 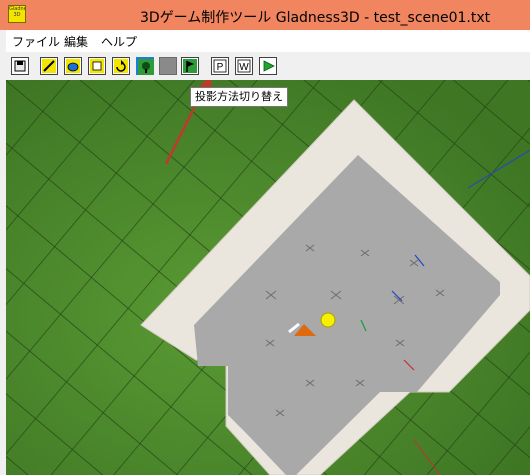 I want to click on projection-button: P, so click(x=220, y=66).